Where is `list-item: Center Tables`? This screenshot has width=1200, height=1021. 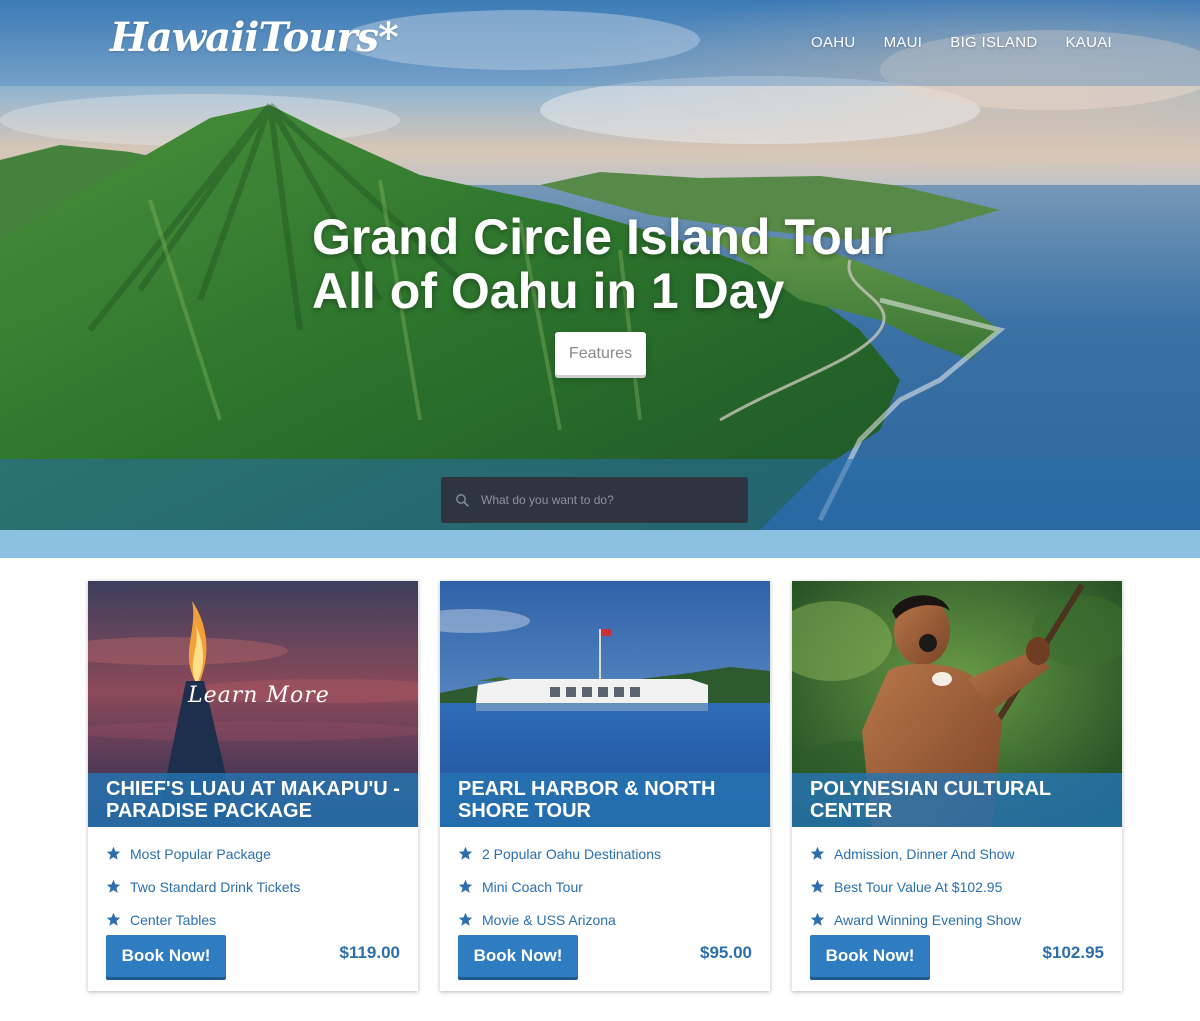
list-item: Center Tables is located at coordinates (203, 919).